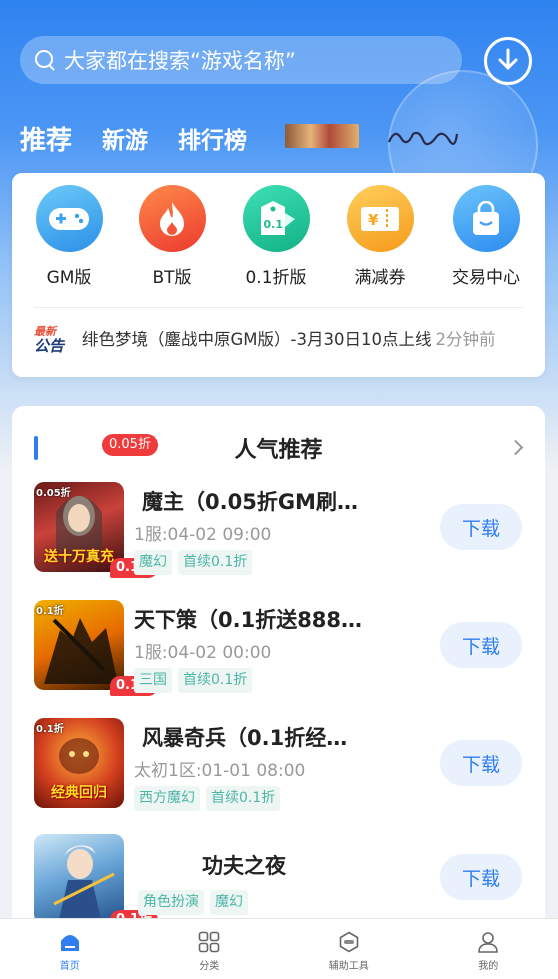 The image size is (558, 979). Describe the element at coordinates (278, 880) in the screenshot. I see `game-row: 0.1折 功夫之夜 角色扮演 魔幻 下载` at that location.